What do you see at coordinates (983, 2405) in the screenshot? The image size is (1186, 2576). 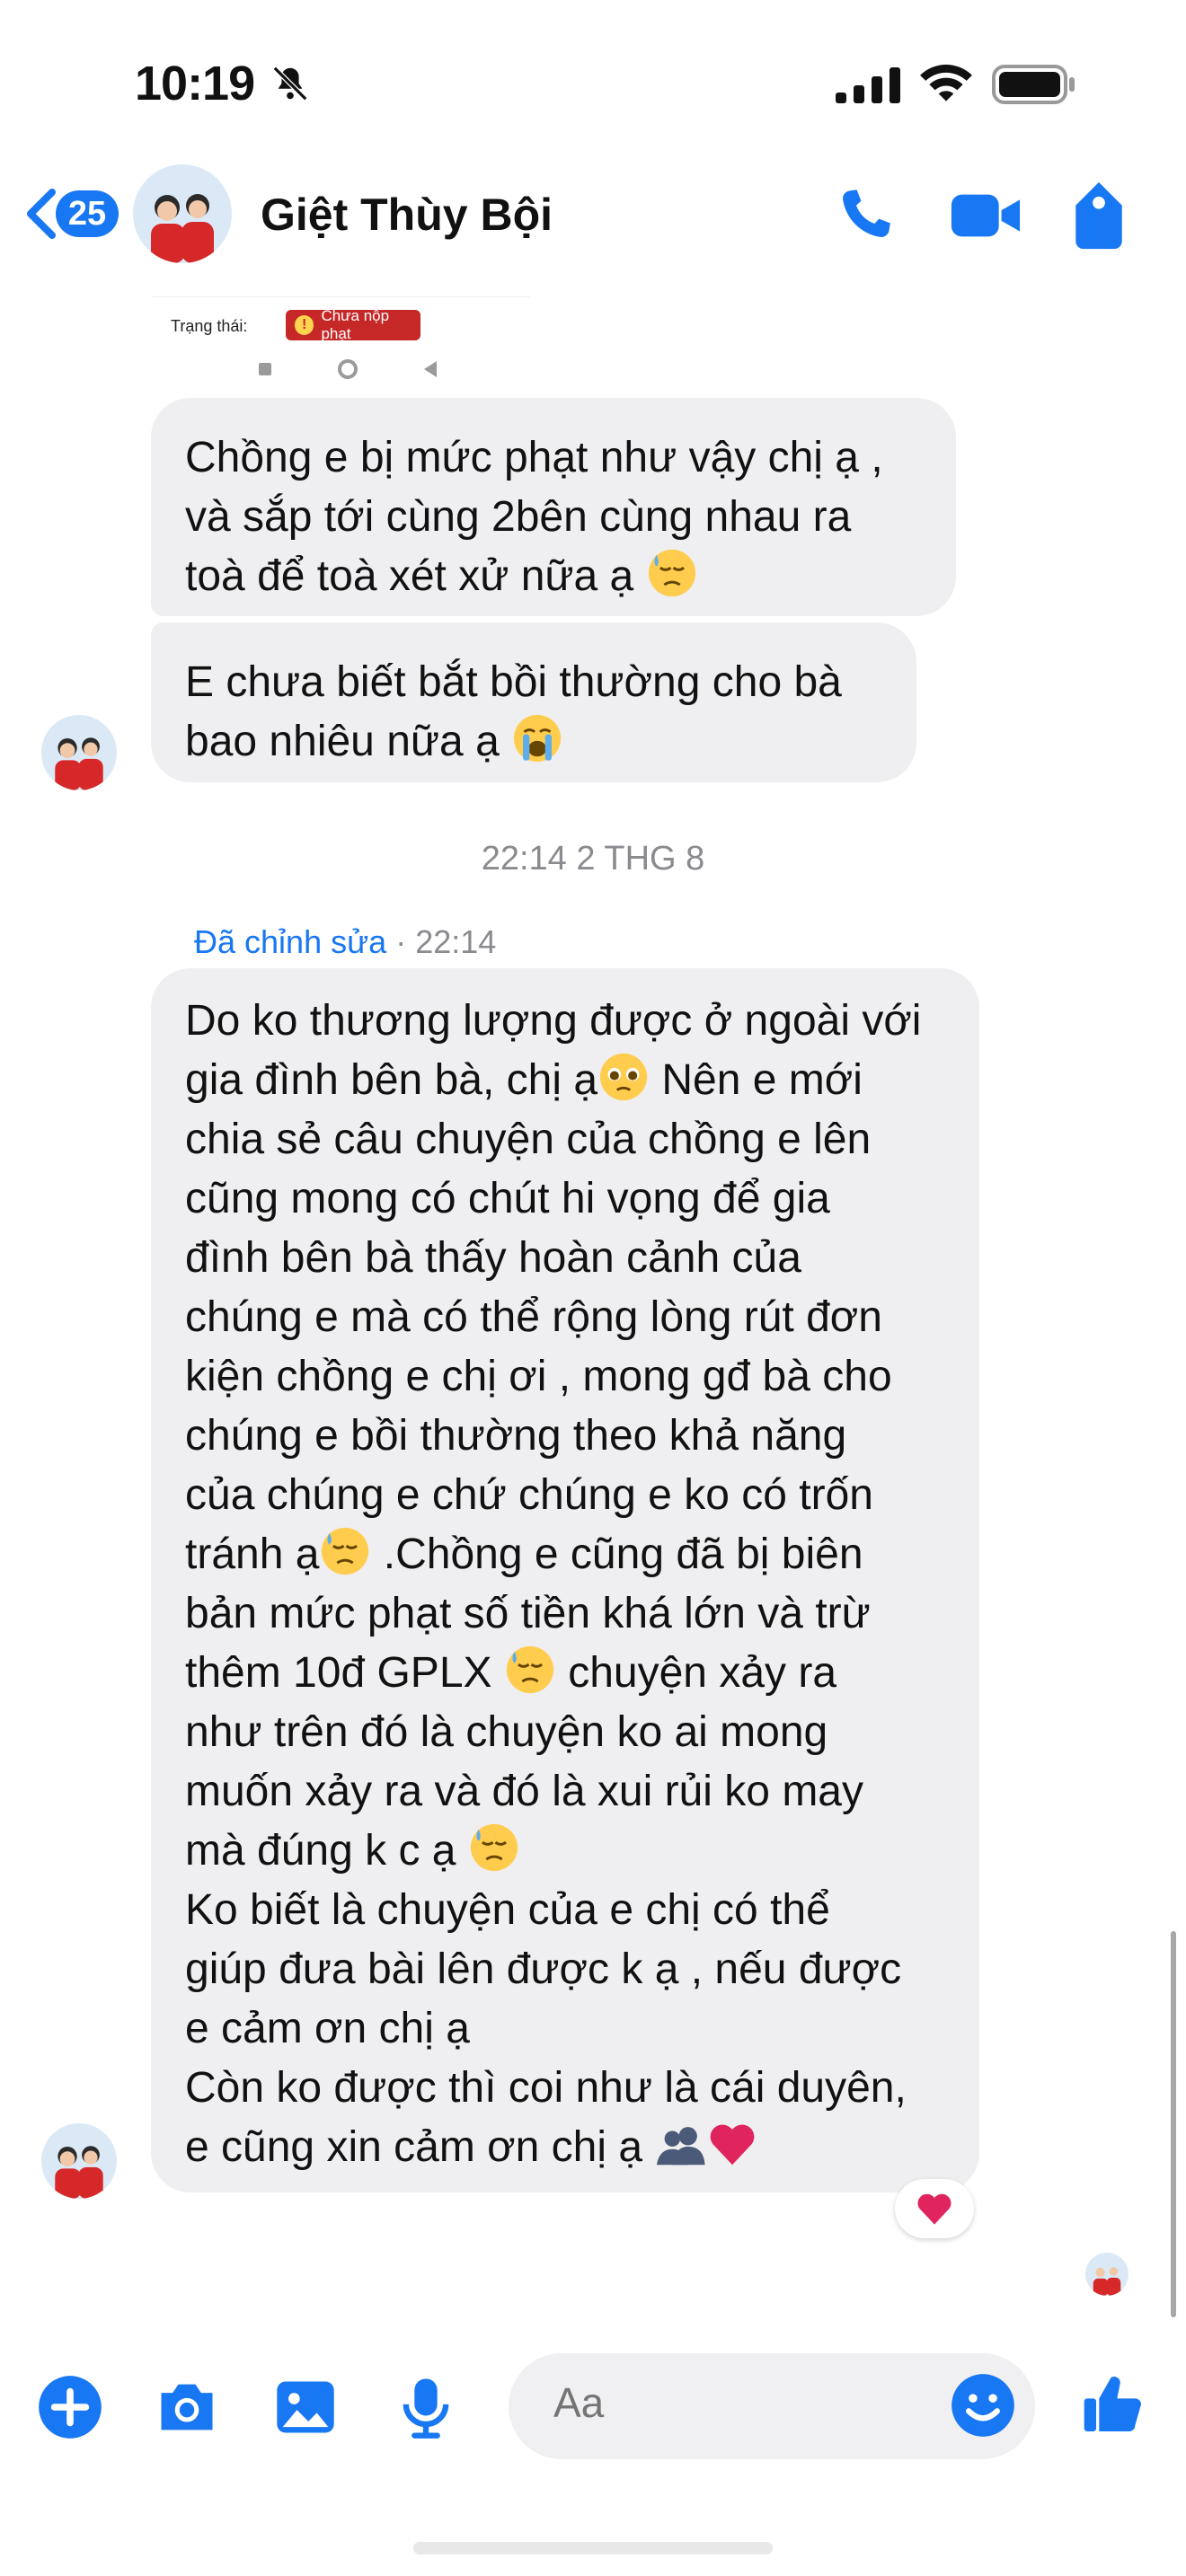 I see `emoji-picker-icon` at bounding box center [983, 2405].